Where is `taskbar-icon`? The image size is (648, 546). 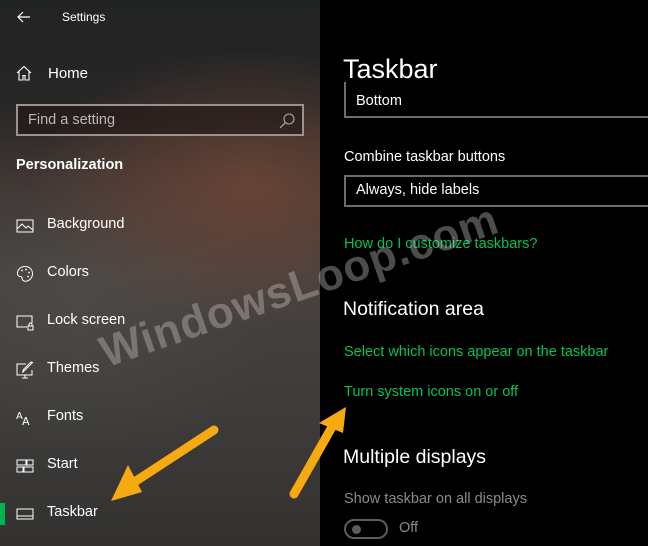 taskbar-icon is located at coordinates (25, 514).